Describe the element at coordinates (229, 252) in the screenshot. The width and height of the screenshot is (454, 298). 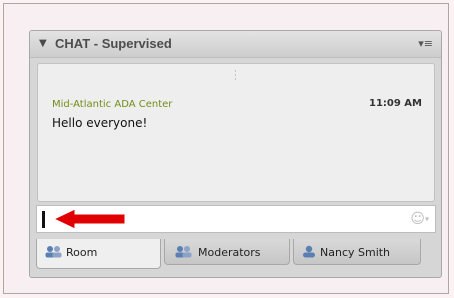
I see `tab-moderators-label: Moderators` at that location.